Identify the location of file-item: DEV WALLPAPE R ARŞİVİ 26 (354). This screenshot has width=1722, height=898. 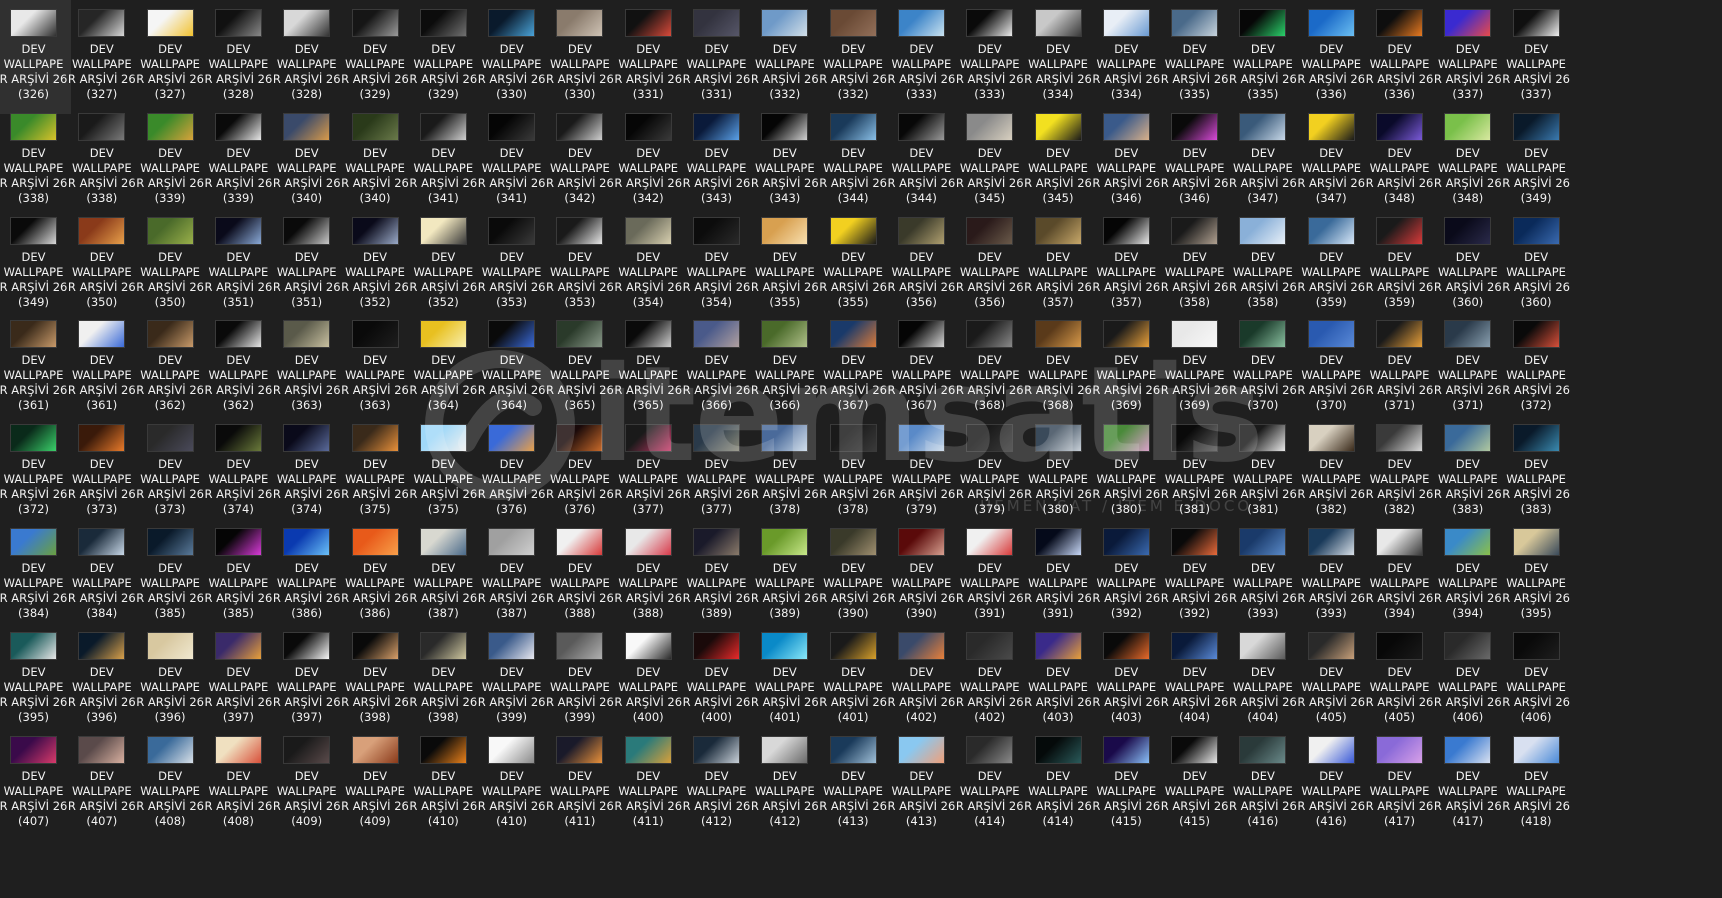
(716, 265).